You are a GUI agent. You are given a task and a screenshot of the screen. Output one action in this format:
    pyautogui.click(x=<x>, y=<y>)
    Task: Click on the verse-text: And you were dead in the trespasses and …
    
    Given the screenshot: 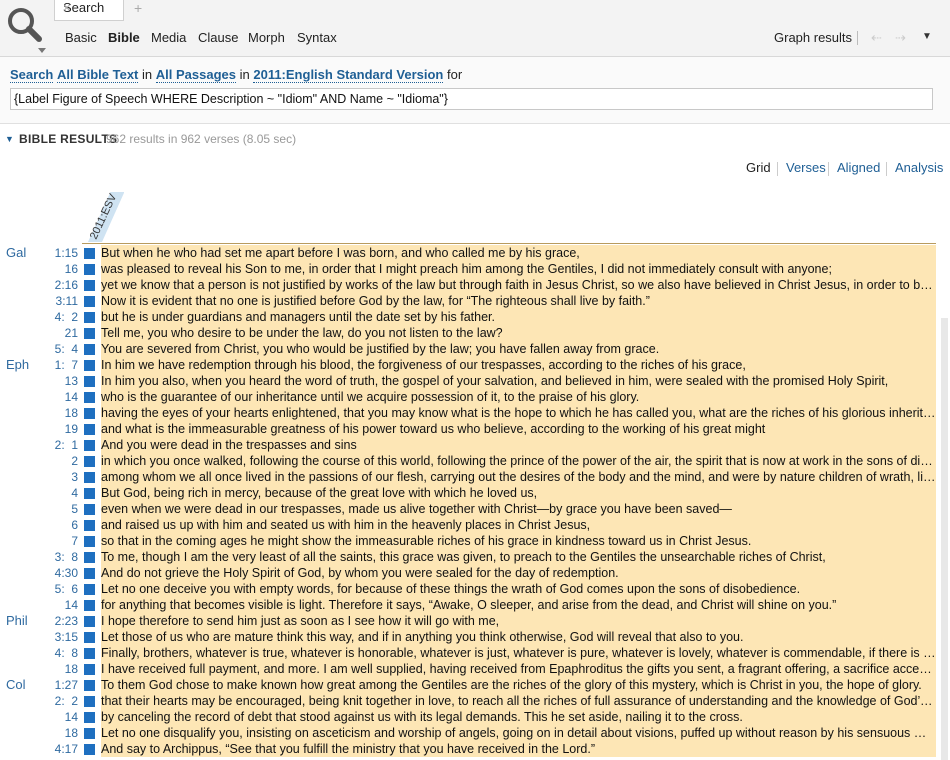 What is the action you would take?
    pyautogui.click(x=518, y=445)
    